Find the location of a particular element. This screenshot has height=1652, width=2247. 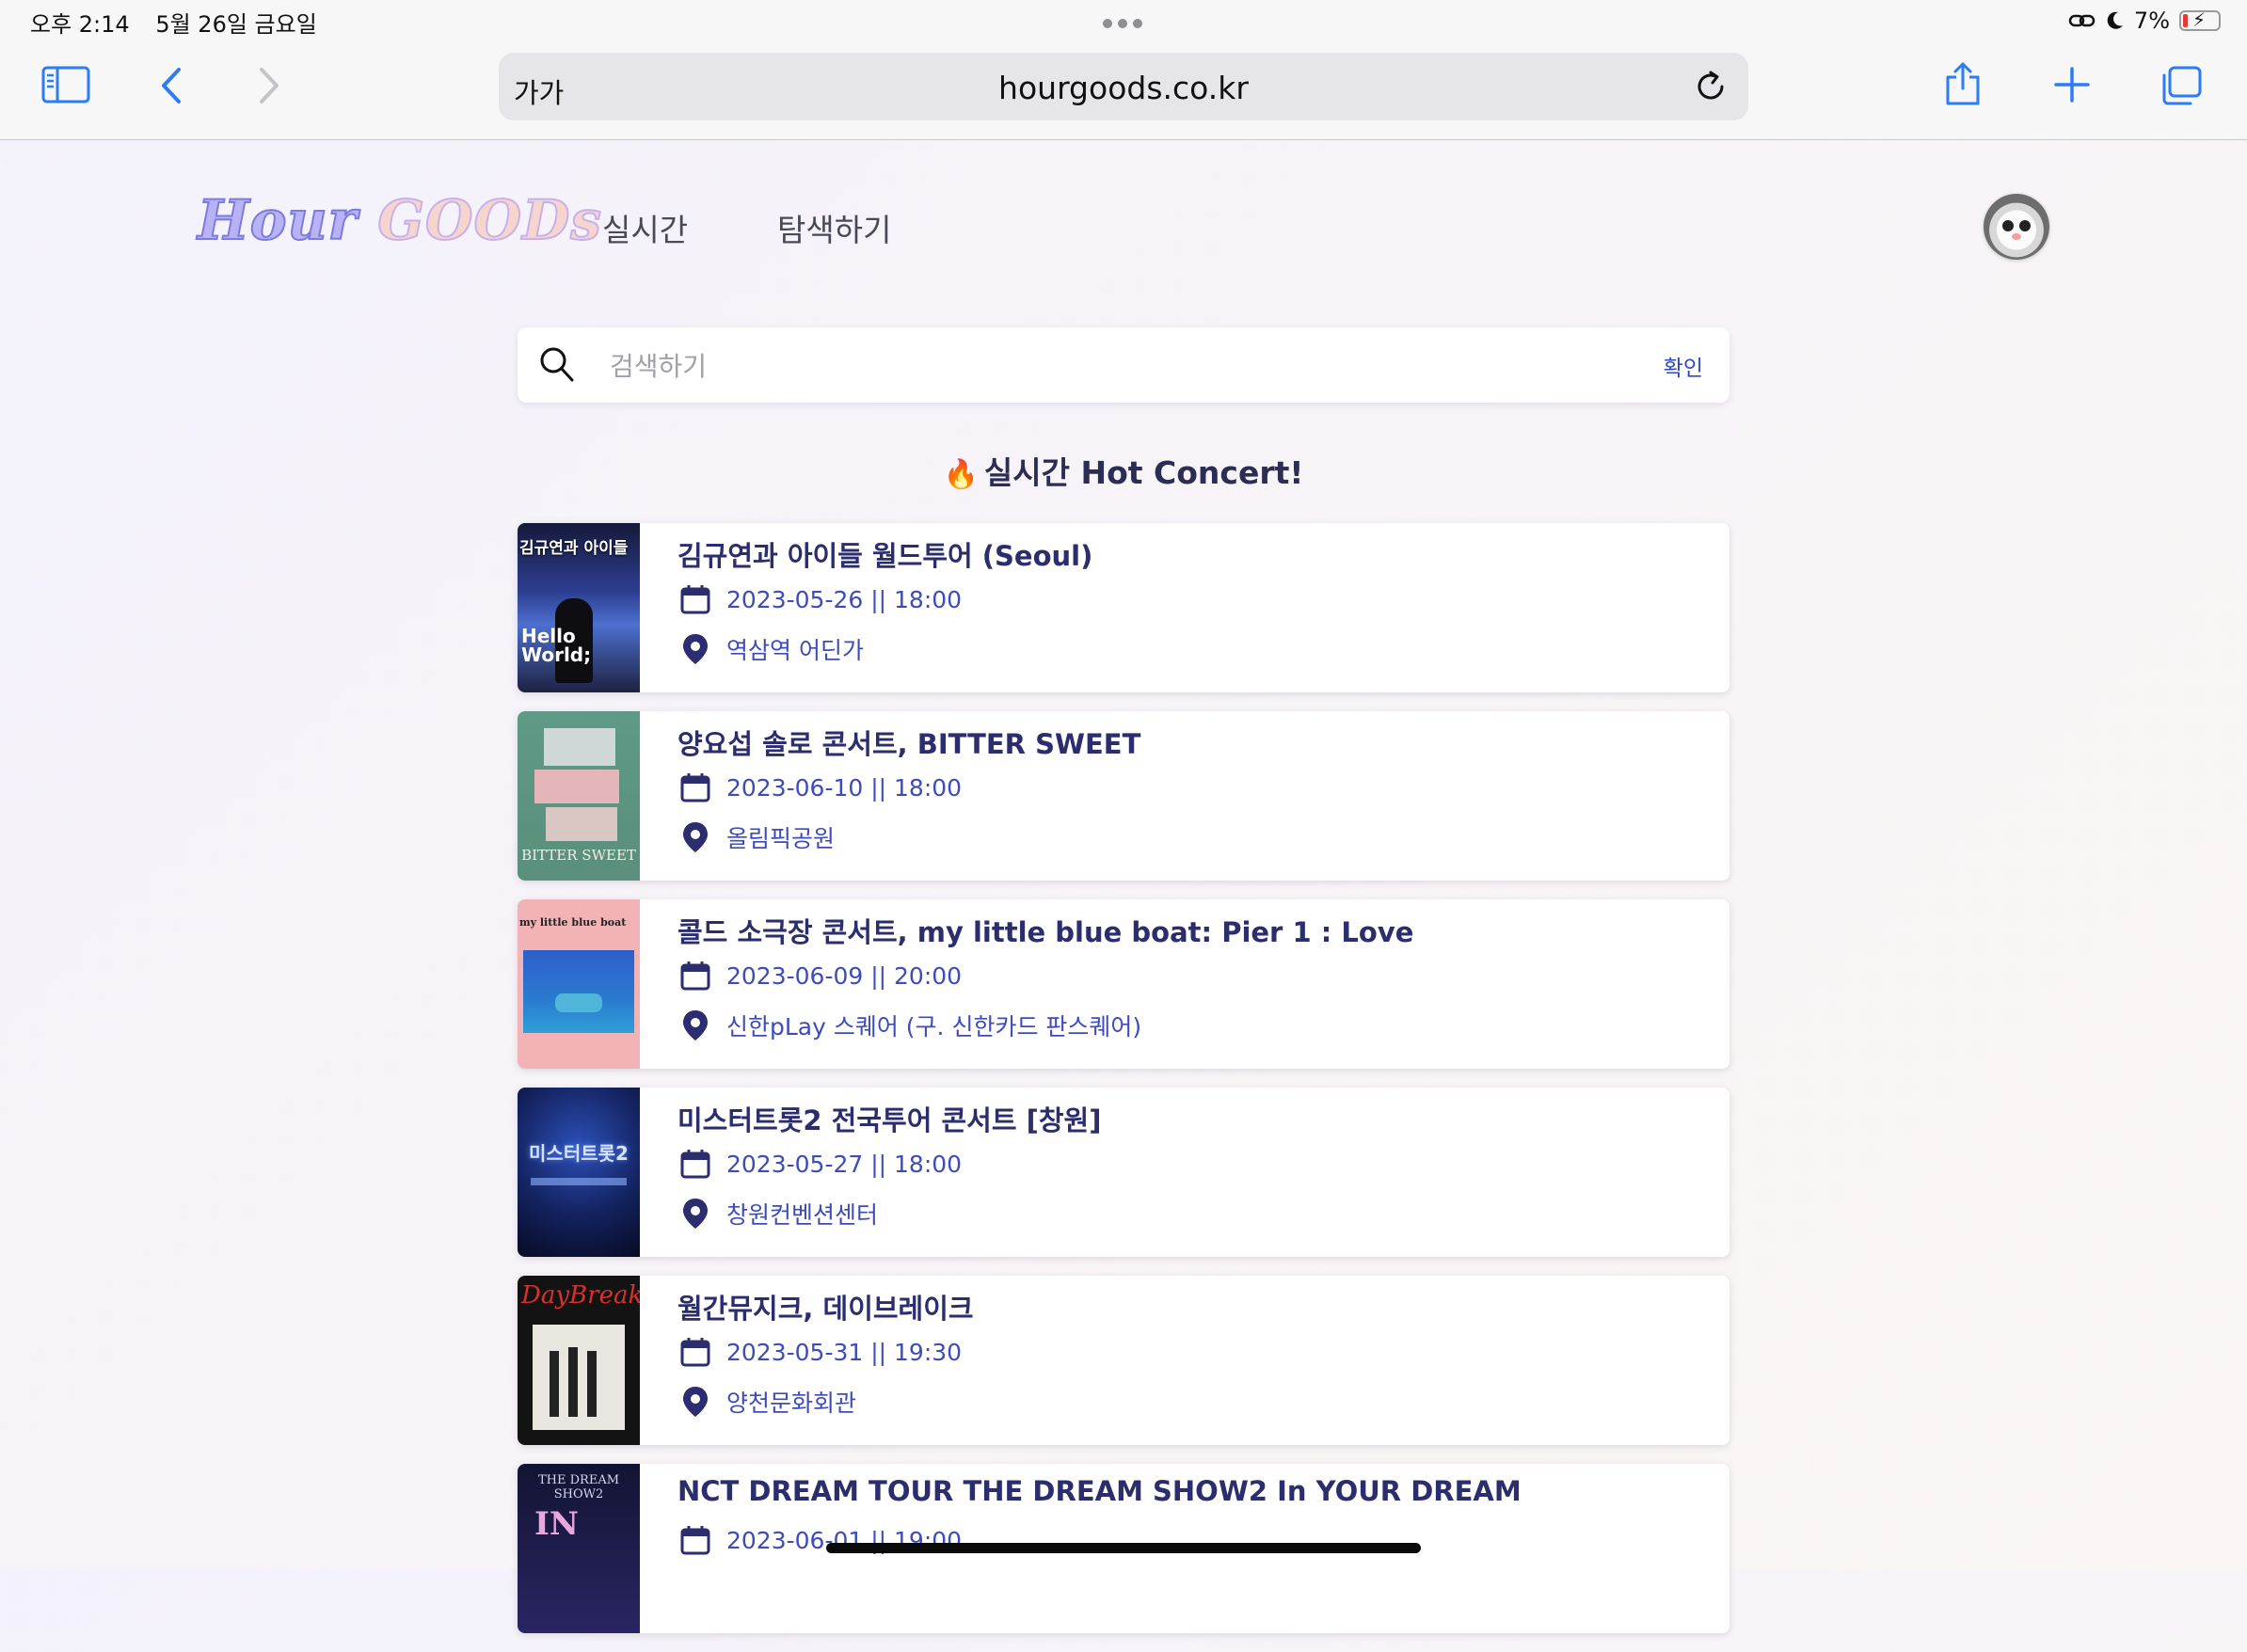

poster-caption: 미스터트롯2 is located at coordinates (579, 1153).